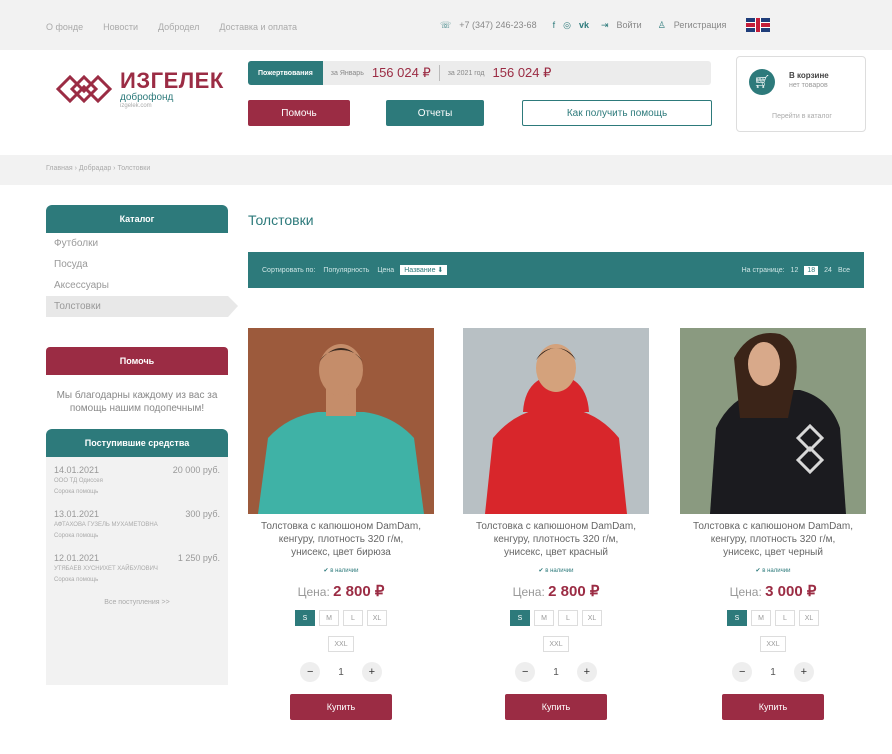 This screenshot has width=892, height=754. I want to click on sort-popularity: Популярность, so click(346, 270).